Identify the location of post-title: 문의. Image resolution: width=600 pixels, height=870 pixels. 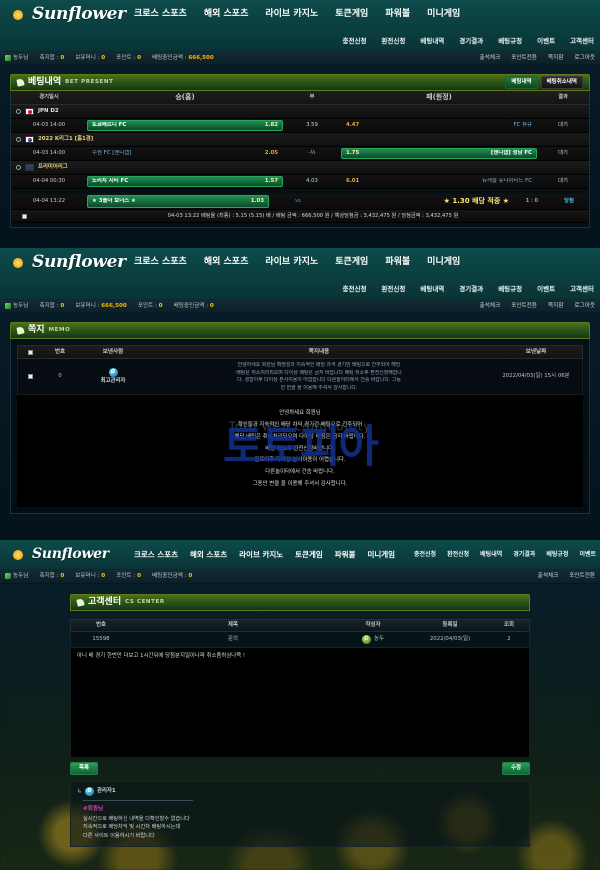
(233, 639).